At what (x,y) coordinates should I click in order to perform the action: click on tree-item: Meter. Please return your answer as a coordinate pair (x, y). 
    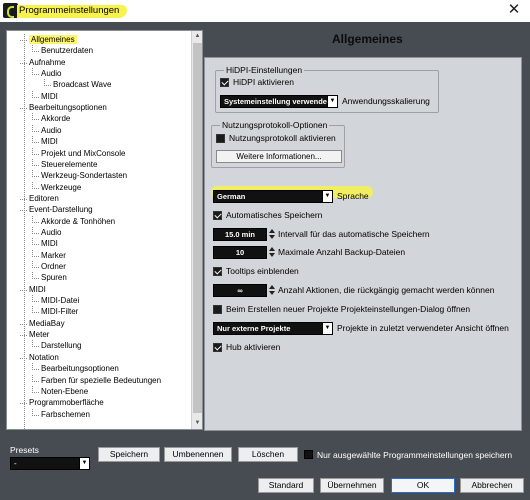
    Looking at the image, I should click on (39, 334).